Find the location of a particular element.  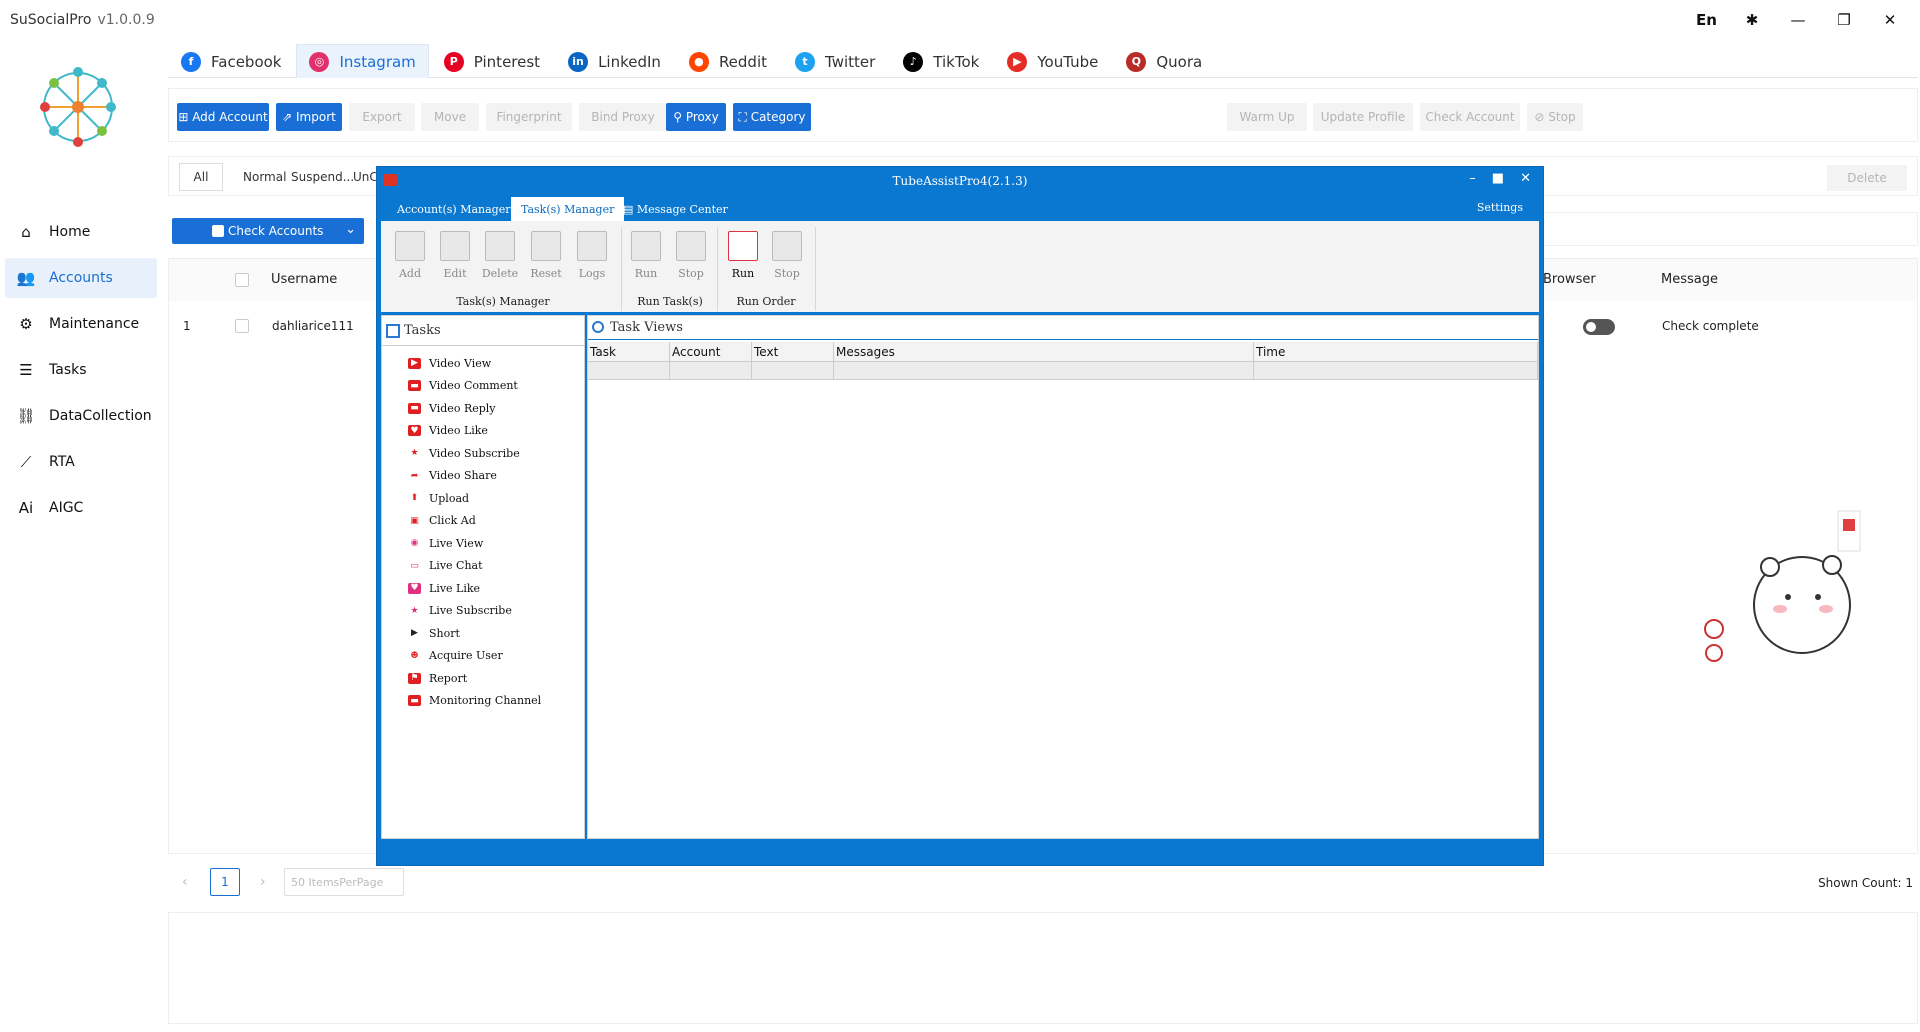

export-button: Export is located at coordinates (382, 117).